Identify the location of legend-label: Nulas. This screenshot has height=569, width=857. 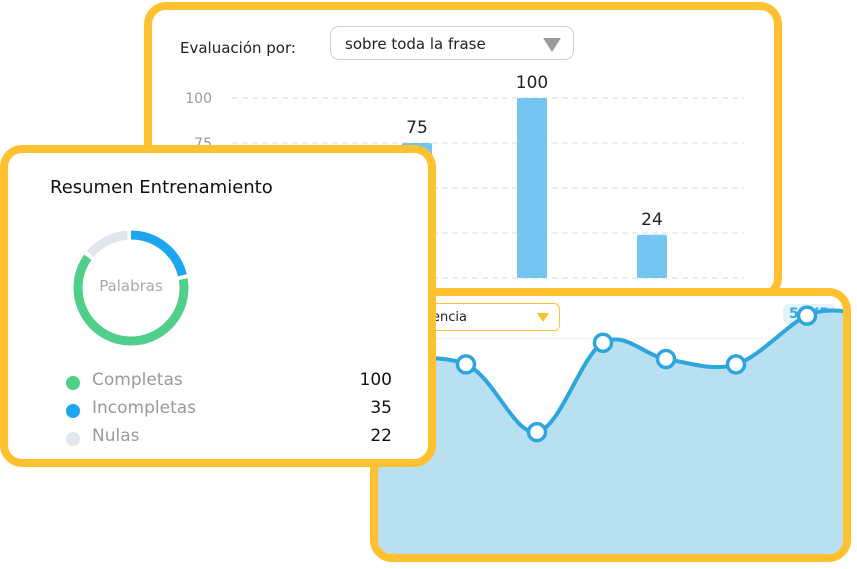
(116, 436).